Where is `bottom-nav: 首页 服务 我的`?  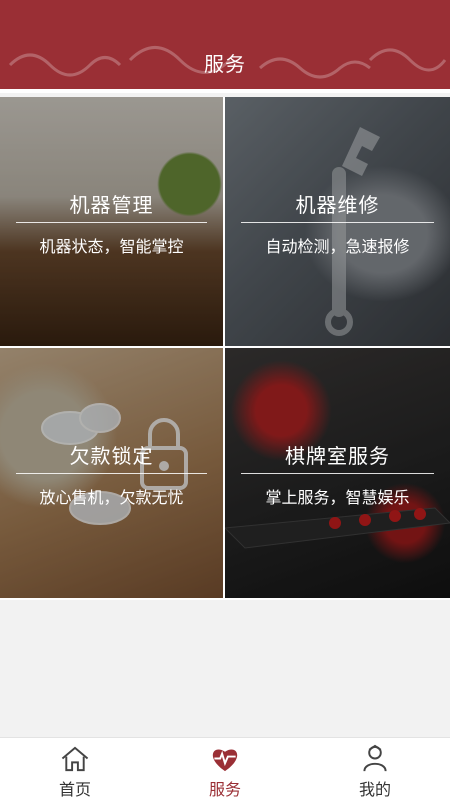
bottom-nav: 首页 服务 我的 is located at coordinates (225, 768).